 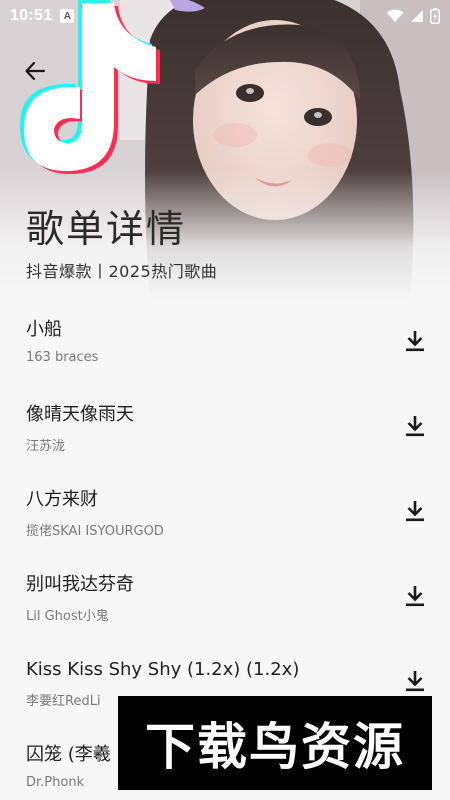 What do you see at coordinates (62, 499) in the screenshot?
I see `song-title: 八方来财` at bounding box center [62, 499].